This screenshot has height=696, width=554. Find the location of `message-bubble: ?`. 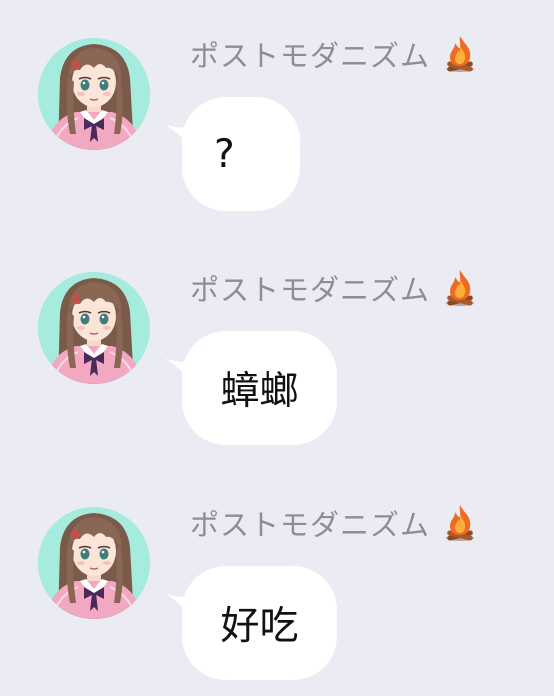

message-bubble: ? is located at coordinates (241, 154).